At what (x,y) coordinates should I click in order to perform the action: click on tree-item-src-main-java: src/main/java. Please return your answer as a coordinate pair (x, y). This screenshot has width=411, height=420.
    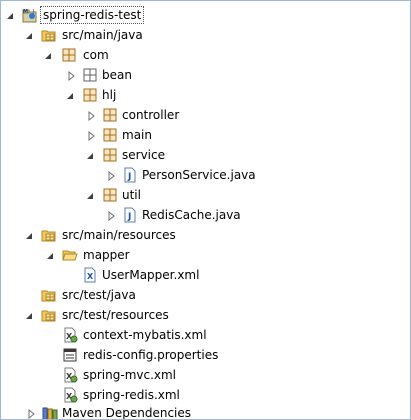
    Looking at the image, I should click on (205, 35).